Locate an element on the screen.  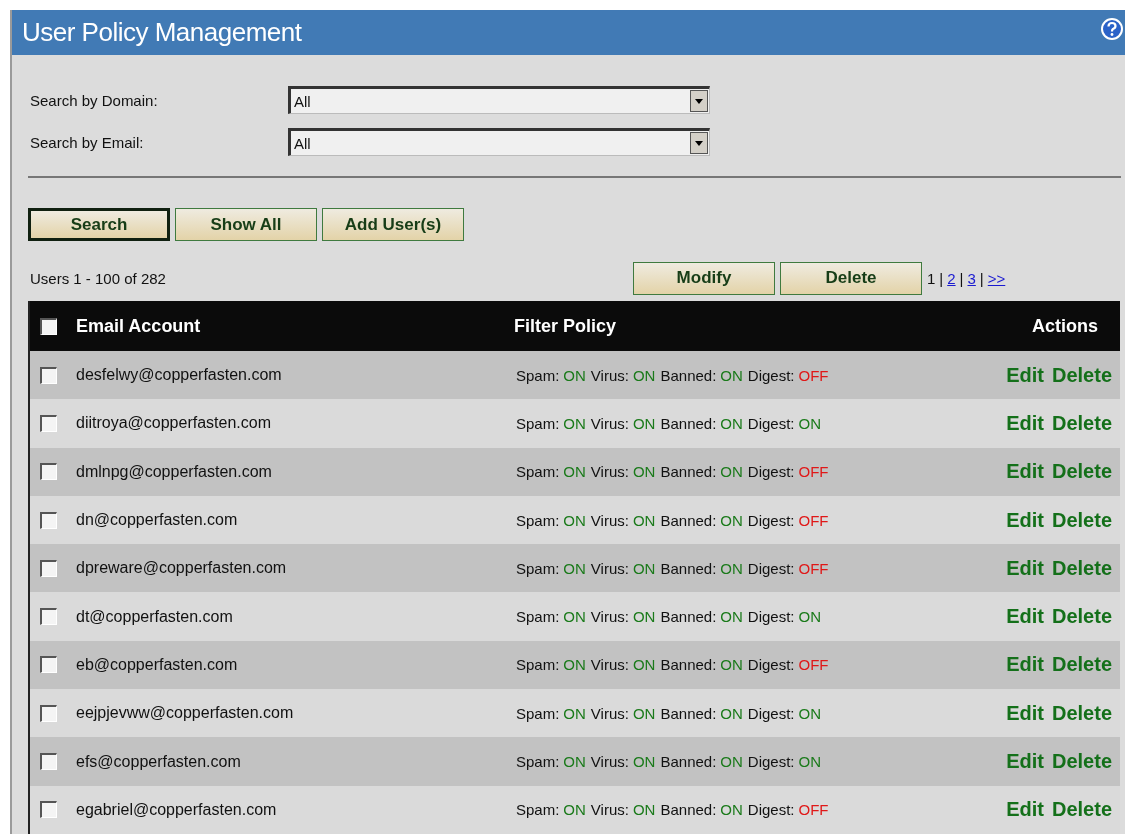
action-button: Show All is located at coordinates (246, 224).